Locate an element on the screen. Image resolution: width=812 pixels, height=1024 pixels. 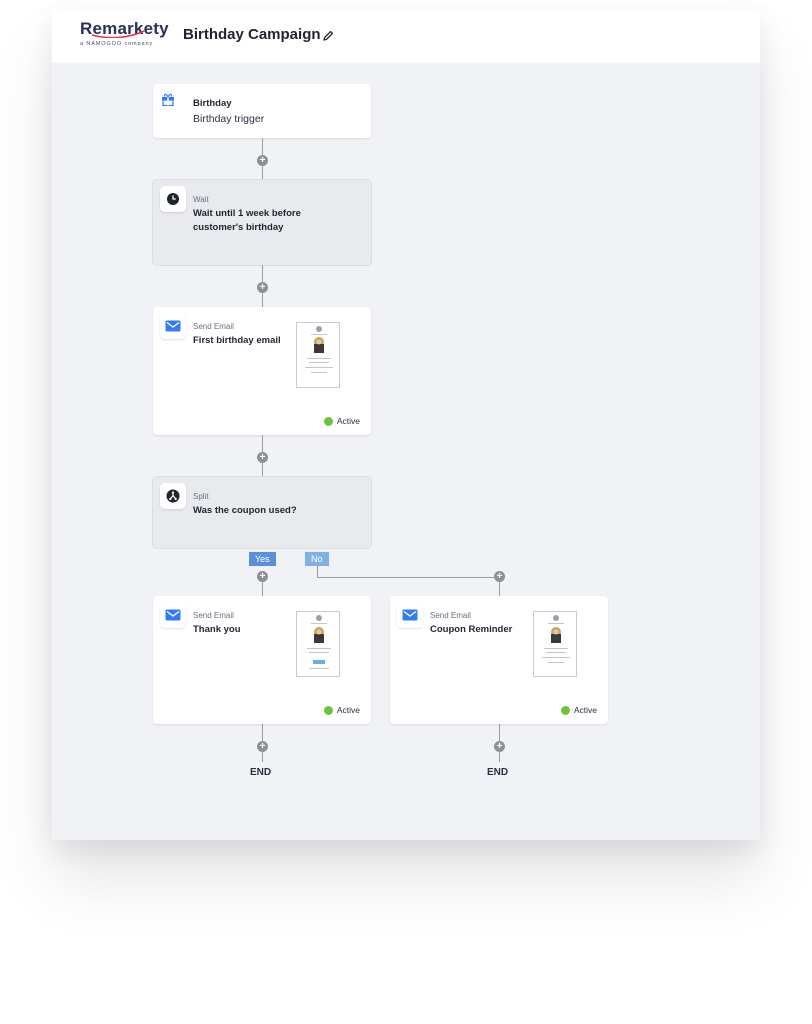
send-email-node: Send Email Thank you Active is located at coordinates (262, 660).